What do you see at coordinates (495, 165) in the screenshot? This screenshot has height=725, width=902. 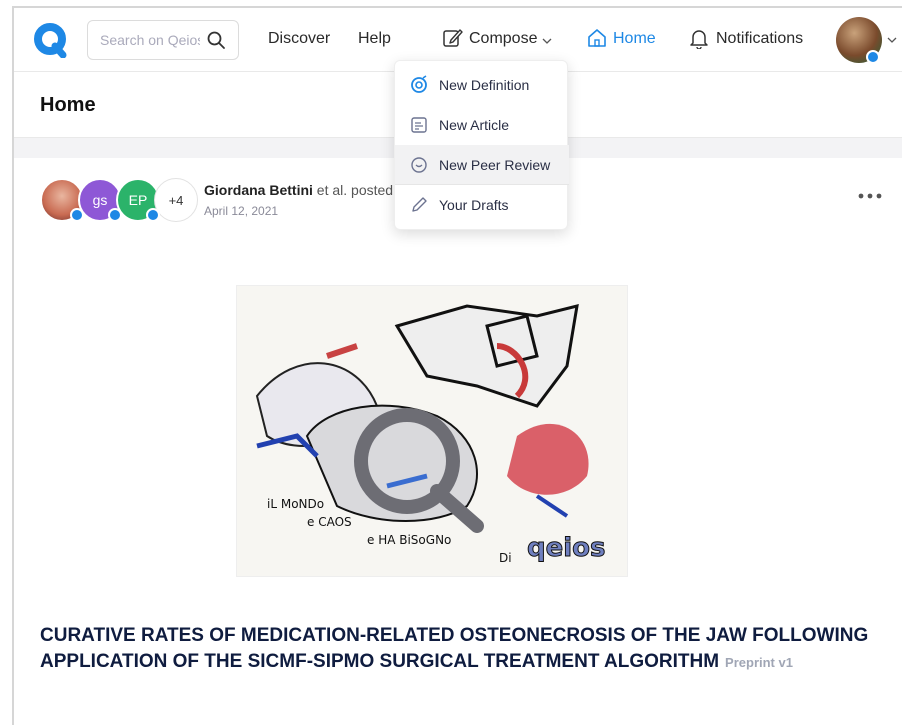 I see `menu-item-label: New Peer Review` at bounding box center [495, 165].